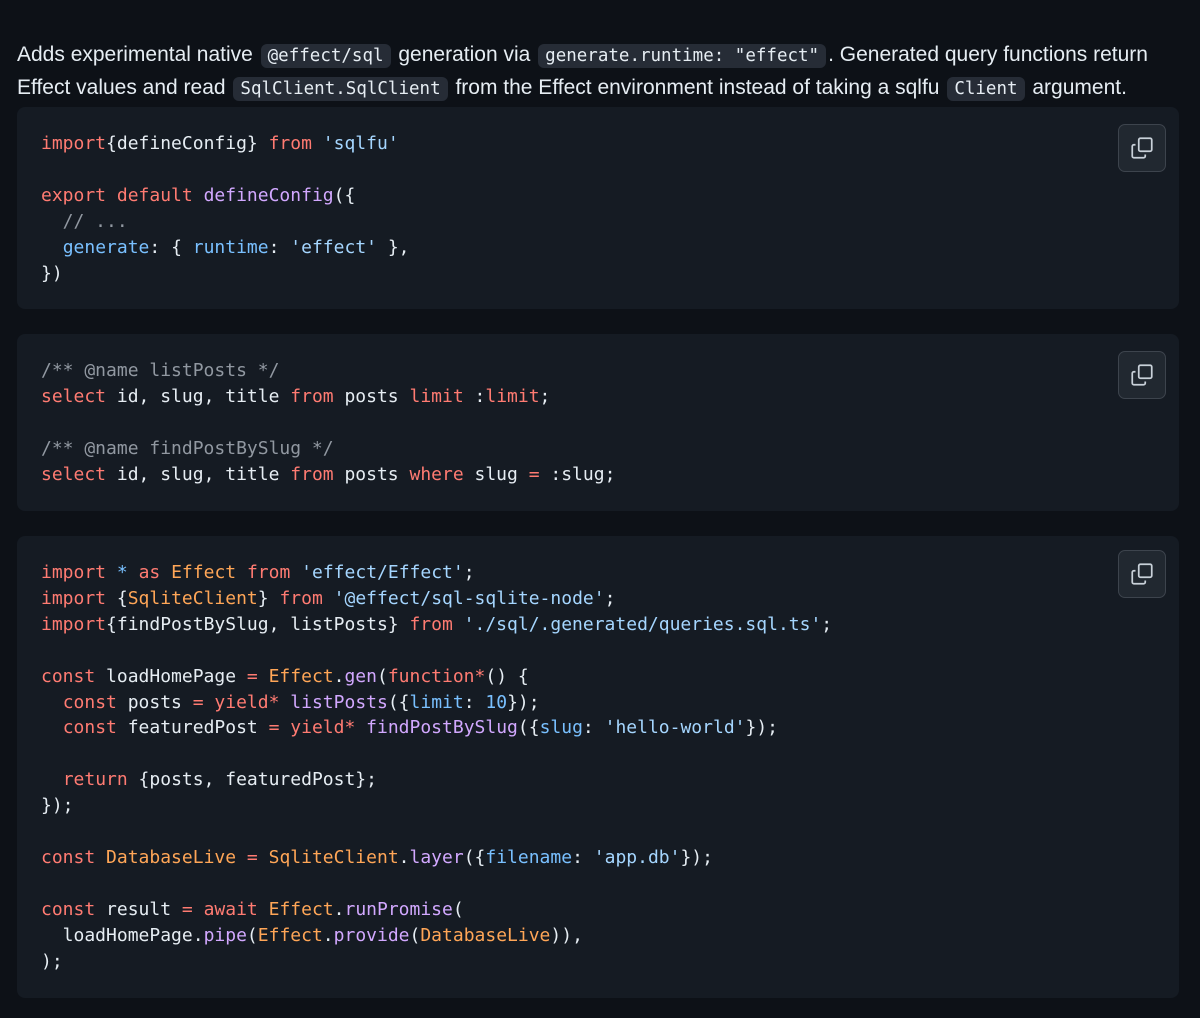  I want to click on code-token: {findPostBySlug, listPosts}, so click(258, 624).